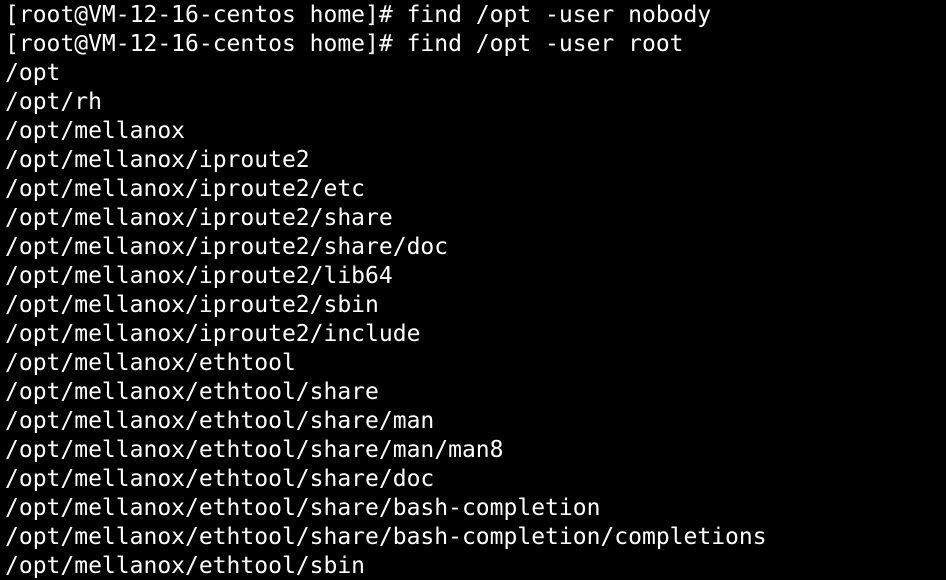 This screenshot has width=946, height=580. What do you see at coordinates (220, 479) in the screenshot?
I see `output-line: /opt/mellanox/ethtool/share/doc` at bounding box center [220, 479].